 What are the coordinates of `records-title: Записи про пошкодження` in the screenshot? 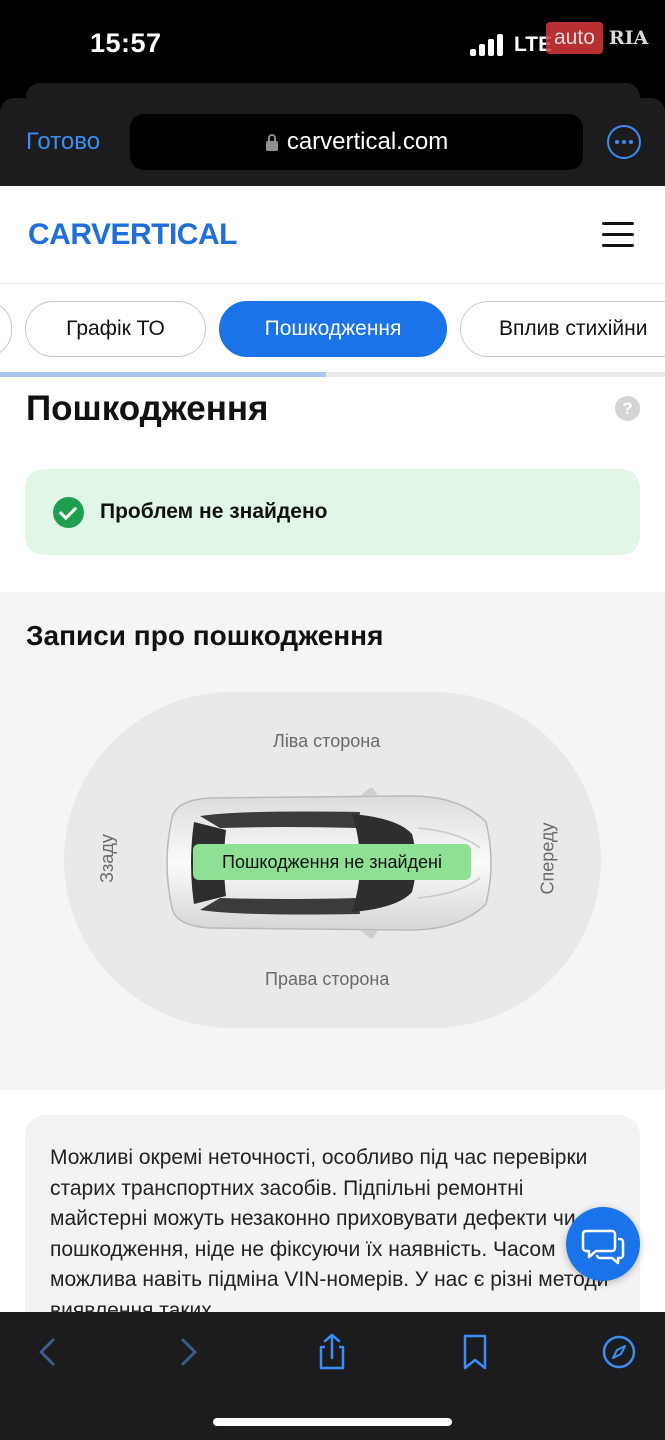 It's located at (205, 635).